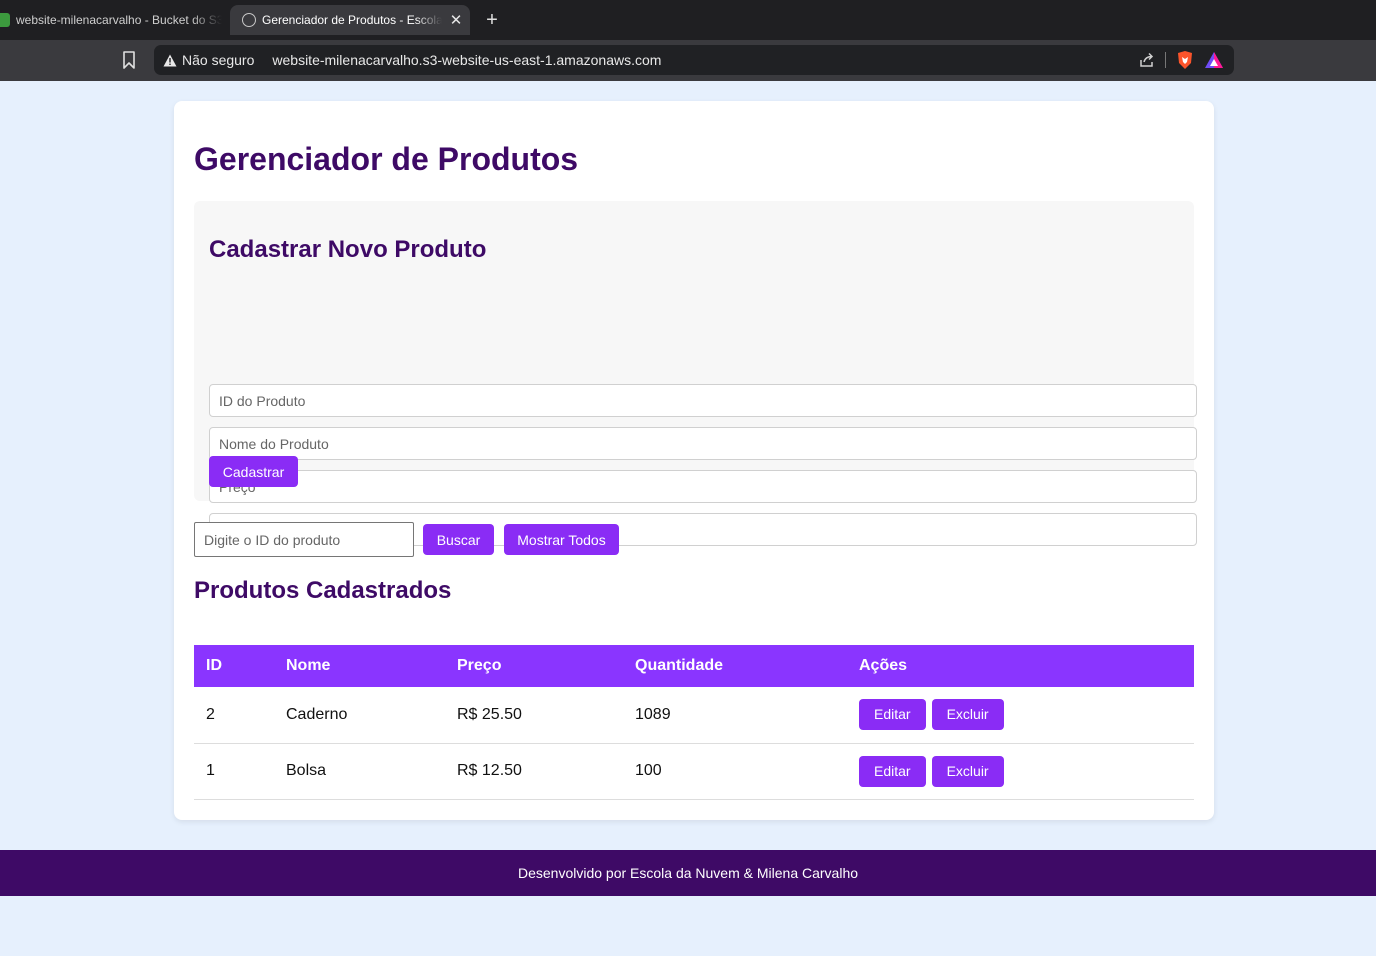  I want to click on new-tab-button: +, so click(492, 20).